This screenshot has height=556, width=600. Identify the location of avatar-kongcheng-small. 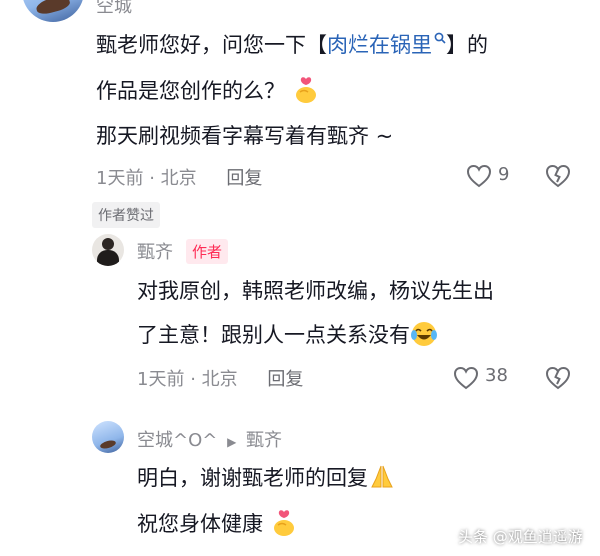
(108, 437).